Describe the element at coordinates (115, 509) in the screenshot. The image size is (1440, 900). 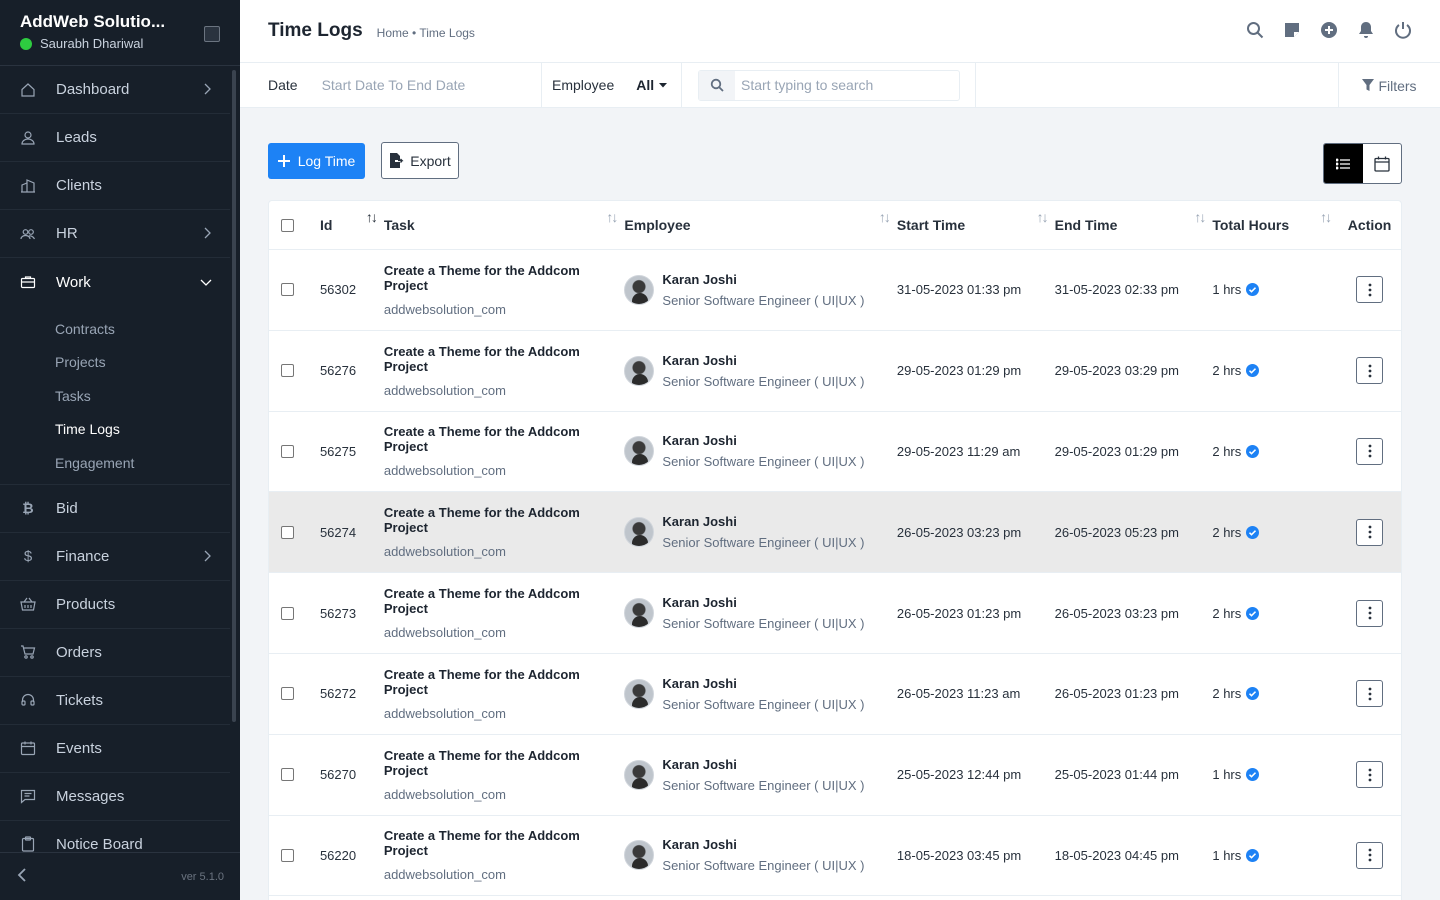
I see `sidebar-item-bid: ₿ Bid` at that location.